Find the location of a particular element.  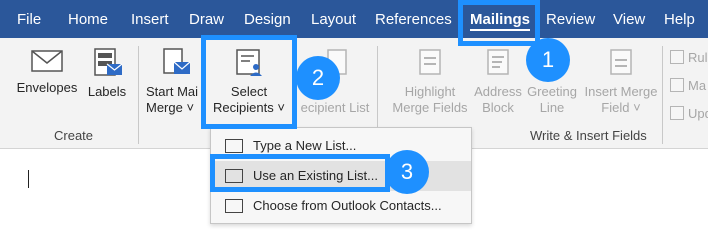

update-labels-button: Upd is located at coordinates (689, 113).